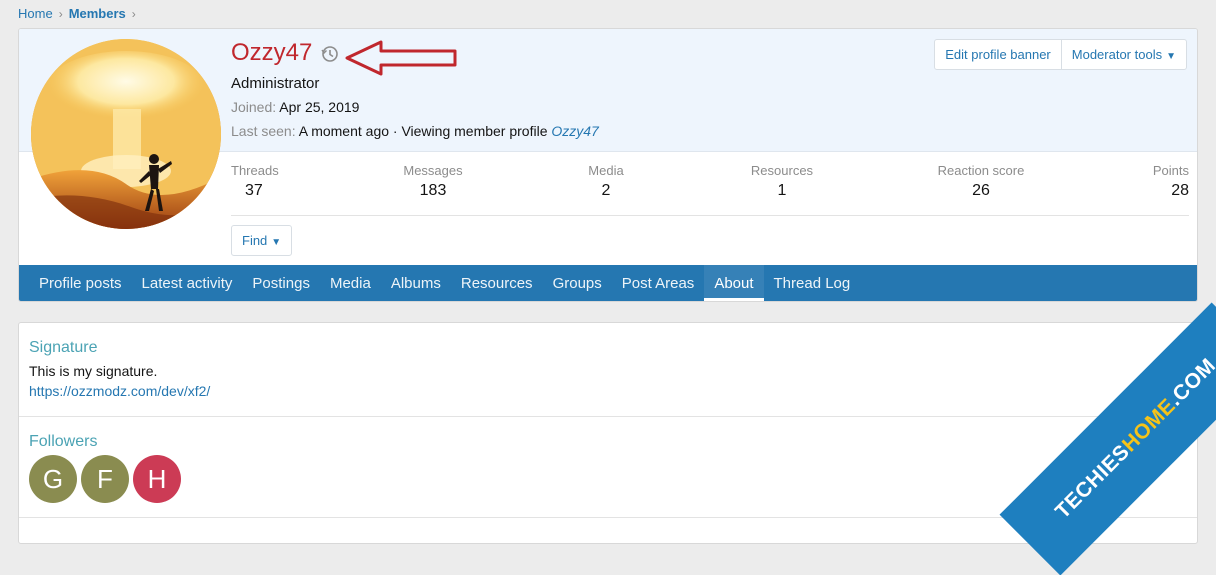  What do you see at coordinates (93, 371) in the screenshot?
I see `signature-text: This is my signature.` at bounding box center [93, 371].